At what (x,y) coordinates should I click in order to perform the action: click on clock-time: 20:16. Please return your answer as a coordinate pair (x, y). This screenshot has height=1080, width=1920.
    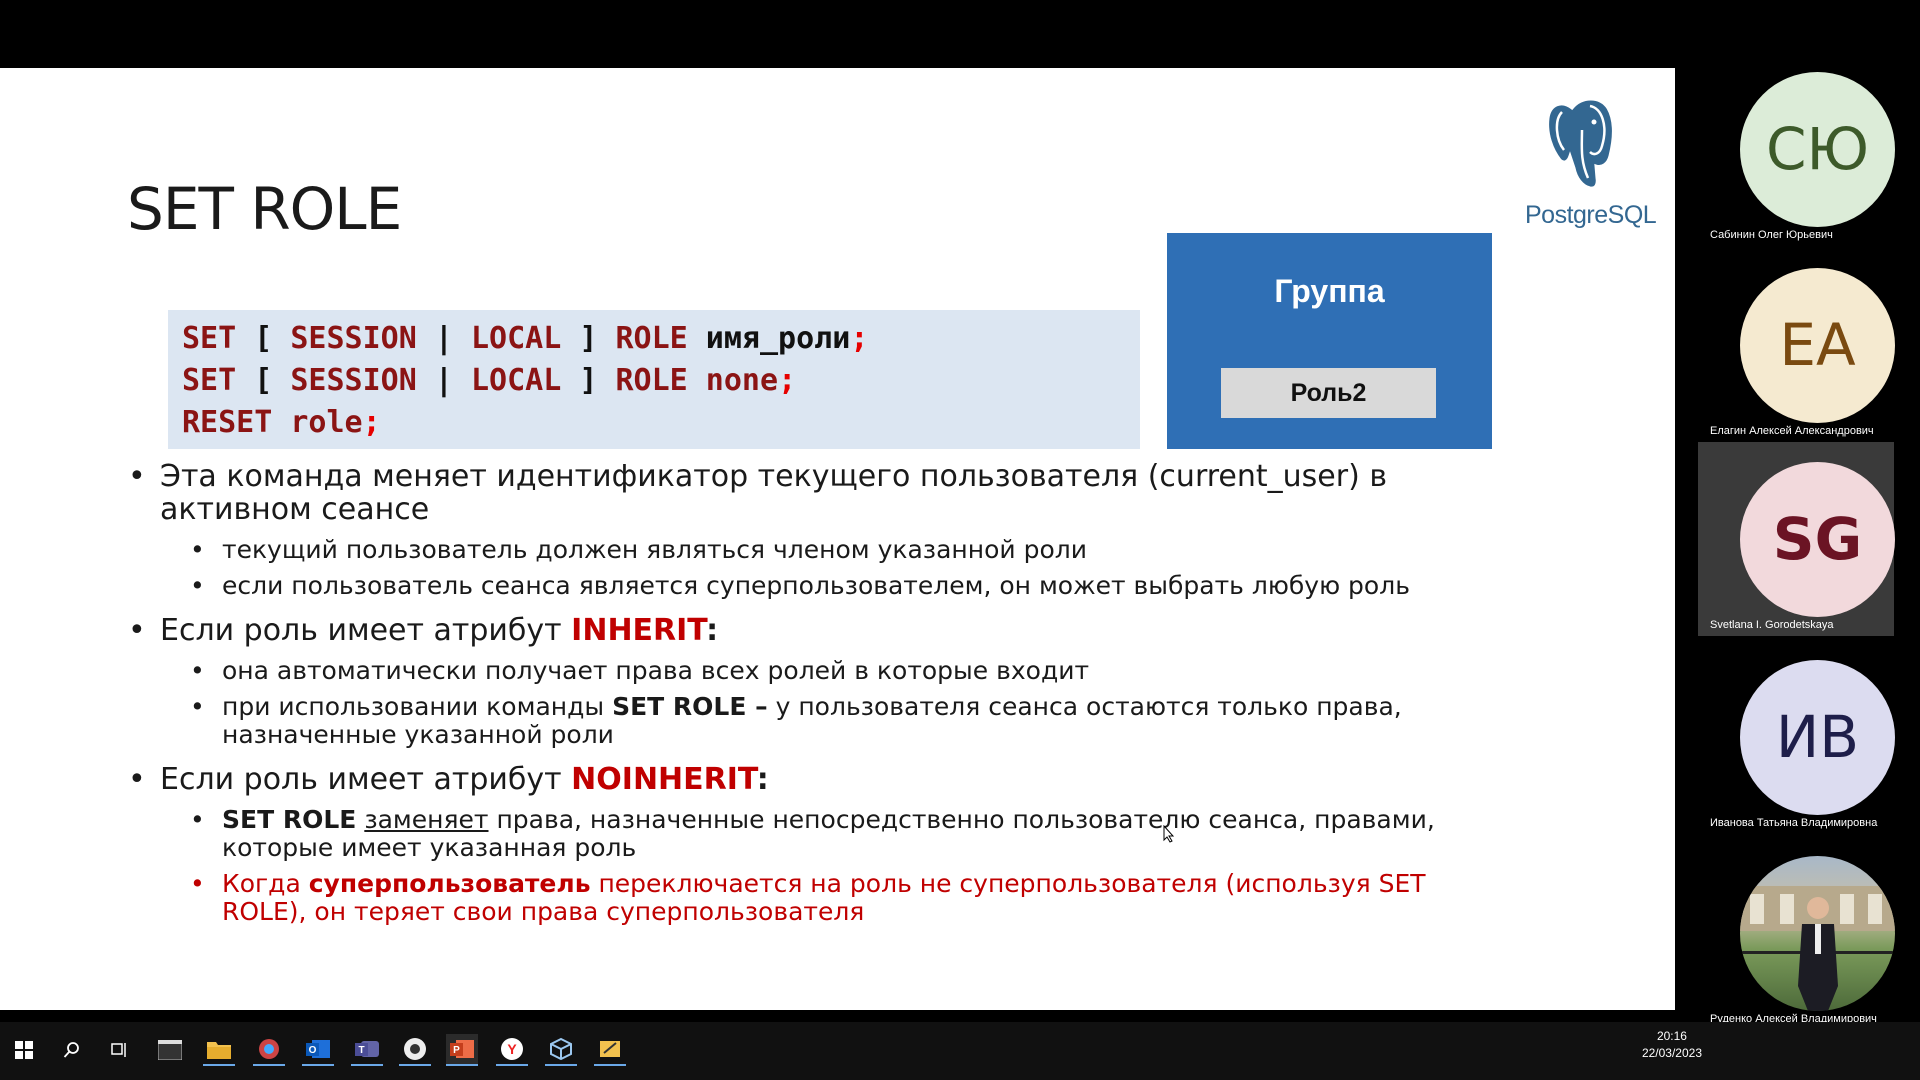
    Looking at the image, I should click on (1671, 1036).